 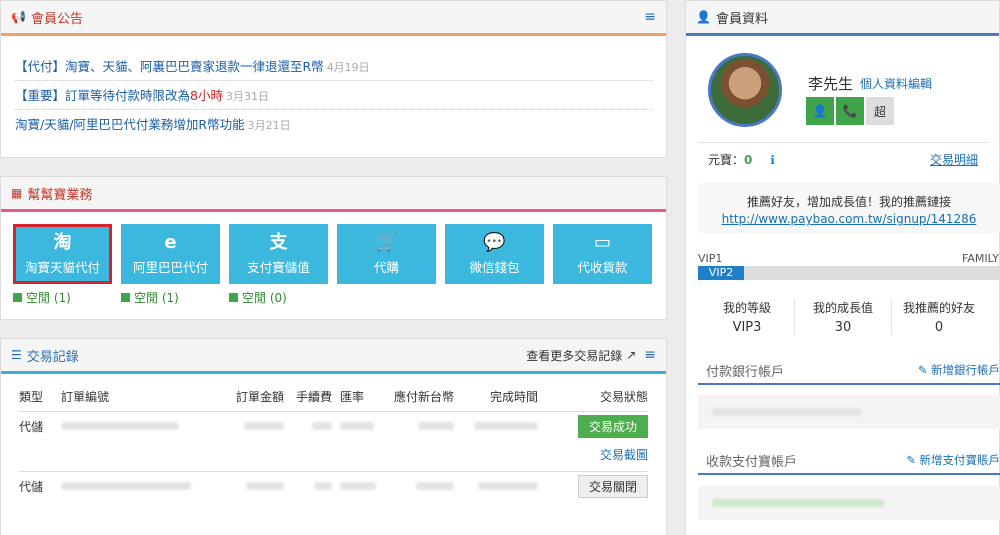 I want to click on tile-alibaba: e 阿里巴巴代付, so click(x=170, y=254).